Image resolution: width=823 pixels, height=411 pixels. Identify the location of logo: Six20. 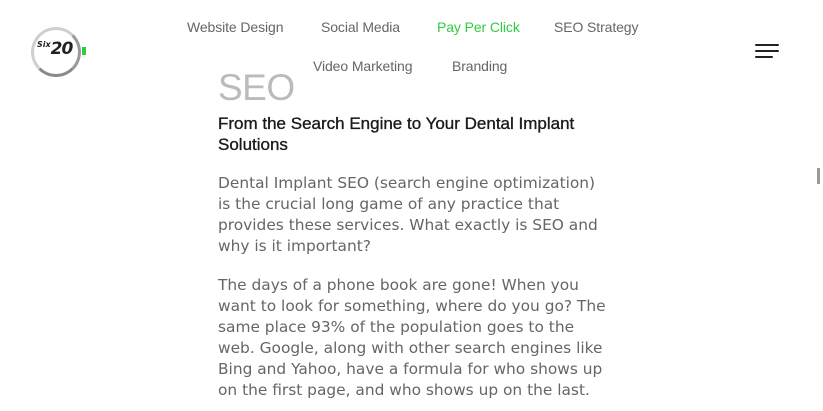
(58, 52).